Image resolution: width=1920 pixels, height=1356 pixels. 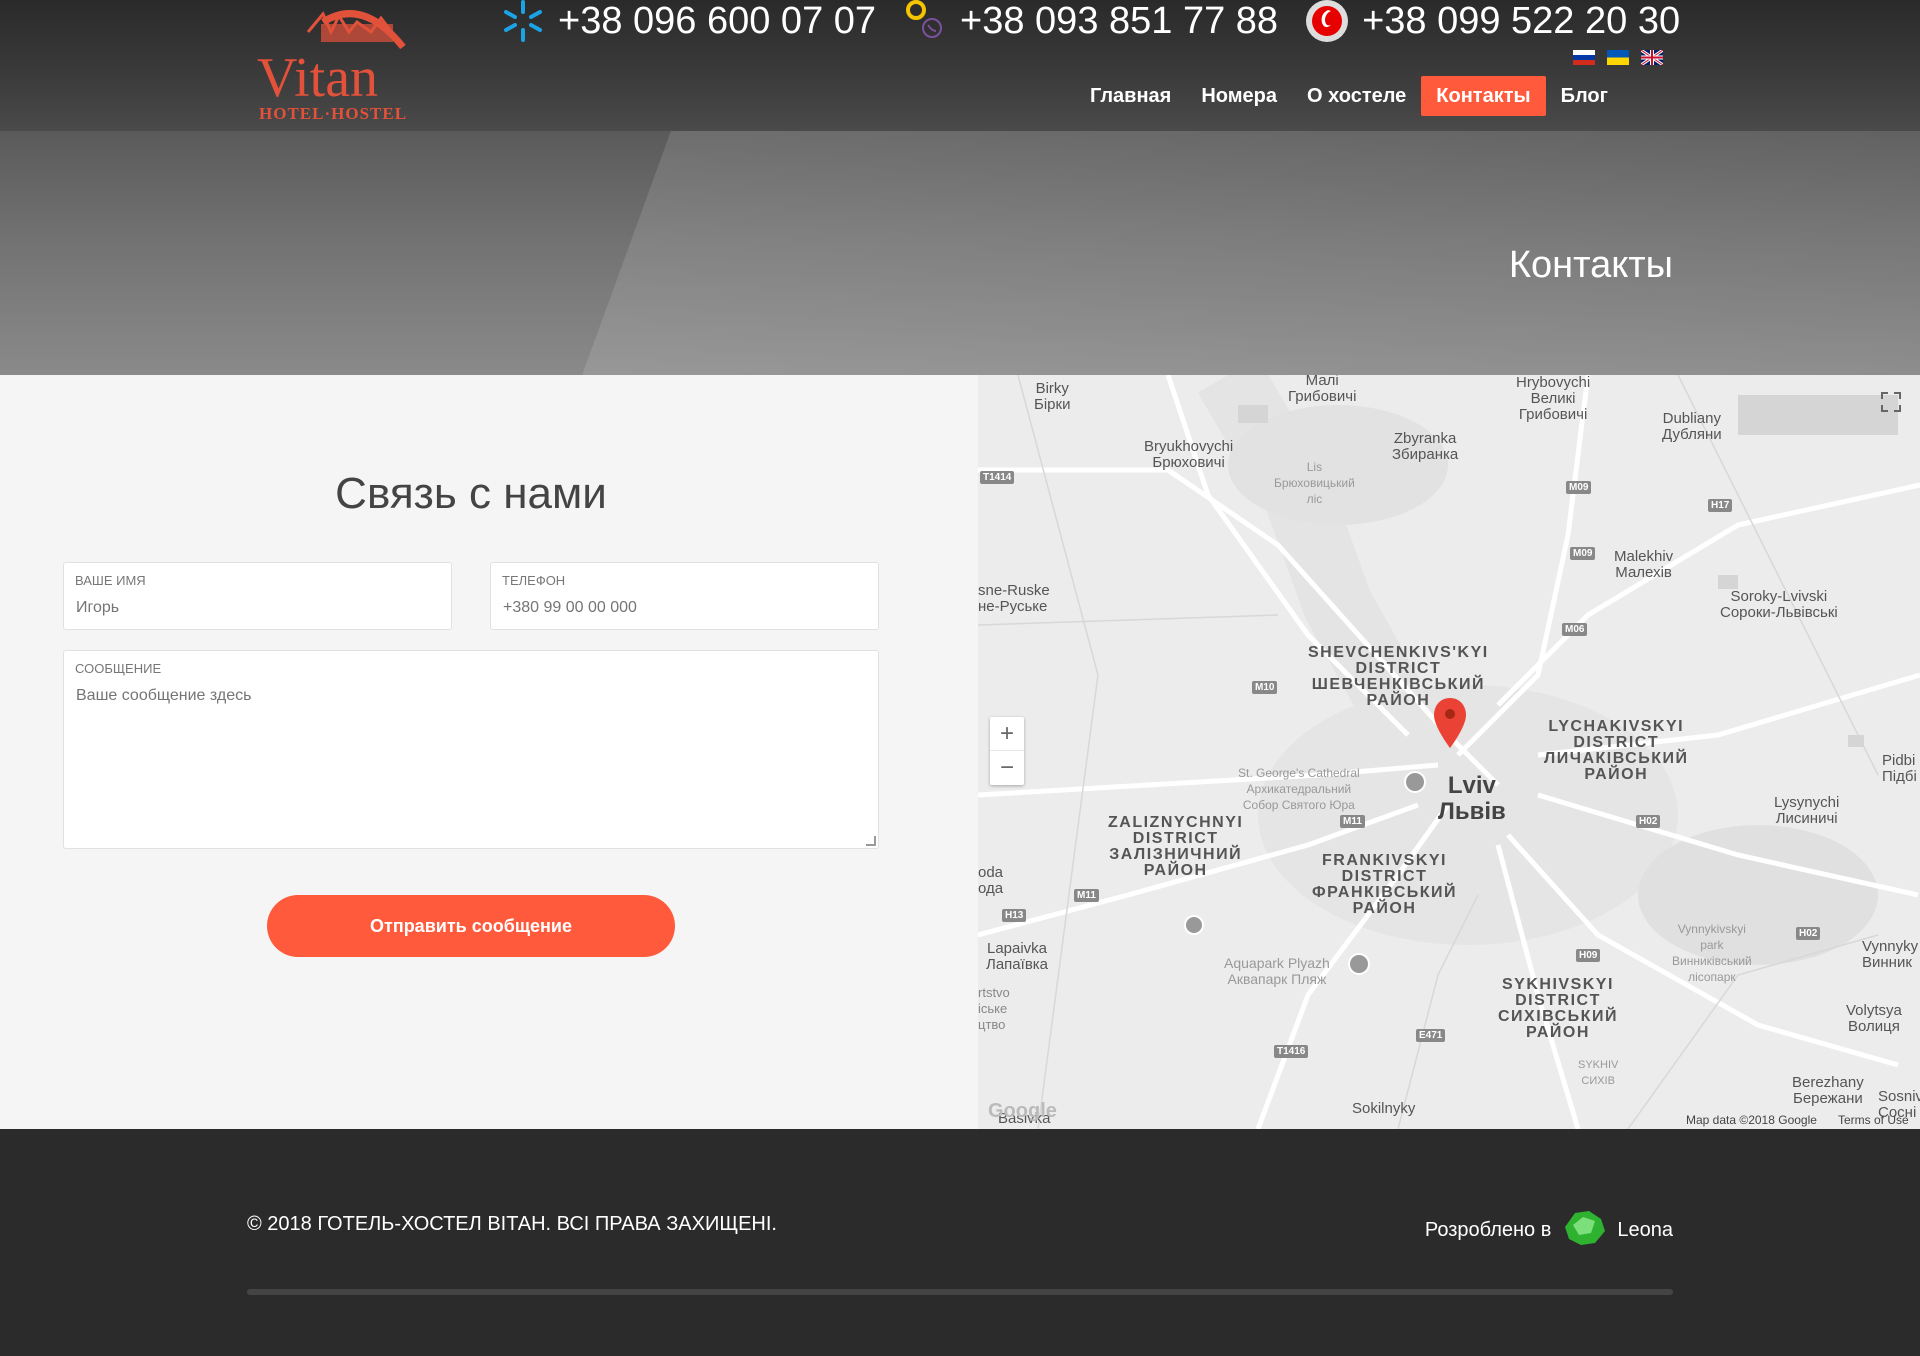 What do you see at coordinates (471, 926) in the screenshot?
I see `submit-button: Отправить сообщение` at bounding box center [471, 926].